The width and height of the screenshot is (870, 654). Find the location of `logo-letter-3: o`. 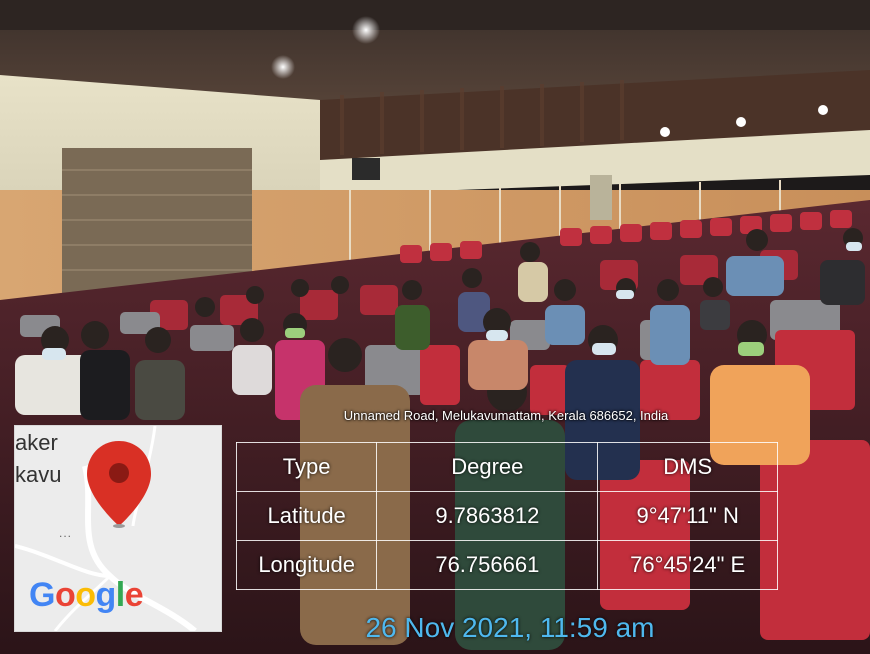

logo-letter-3: o is located at coordinates (85, 595).